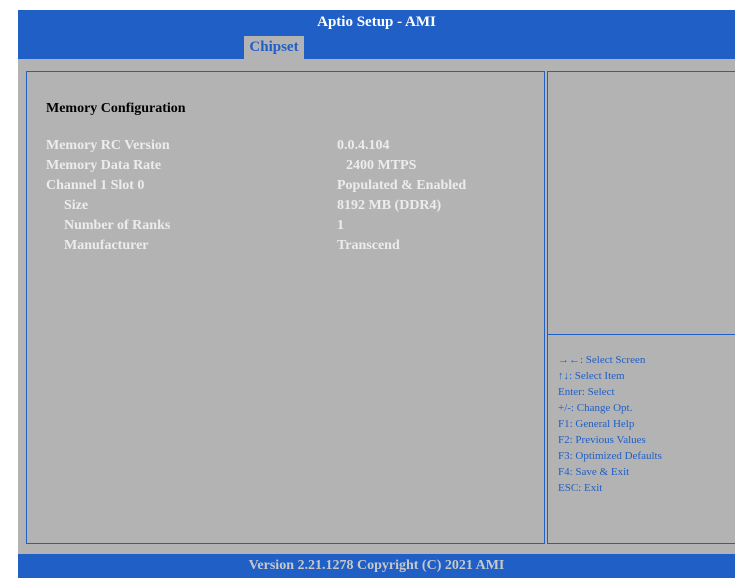 Image resolution: width=735 pixels, height=578 pixels. I want to click on help-divider, so click(641, 334).